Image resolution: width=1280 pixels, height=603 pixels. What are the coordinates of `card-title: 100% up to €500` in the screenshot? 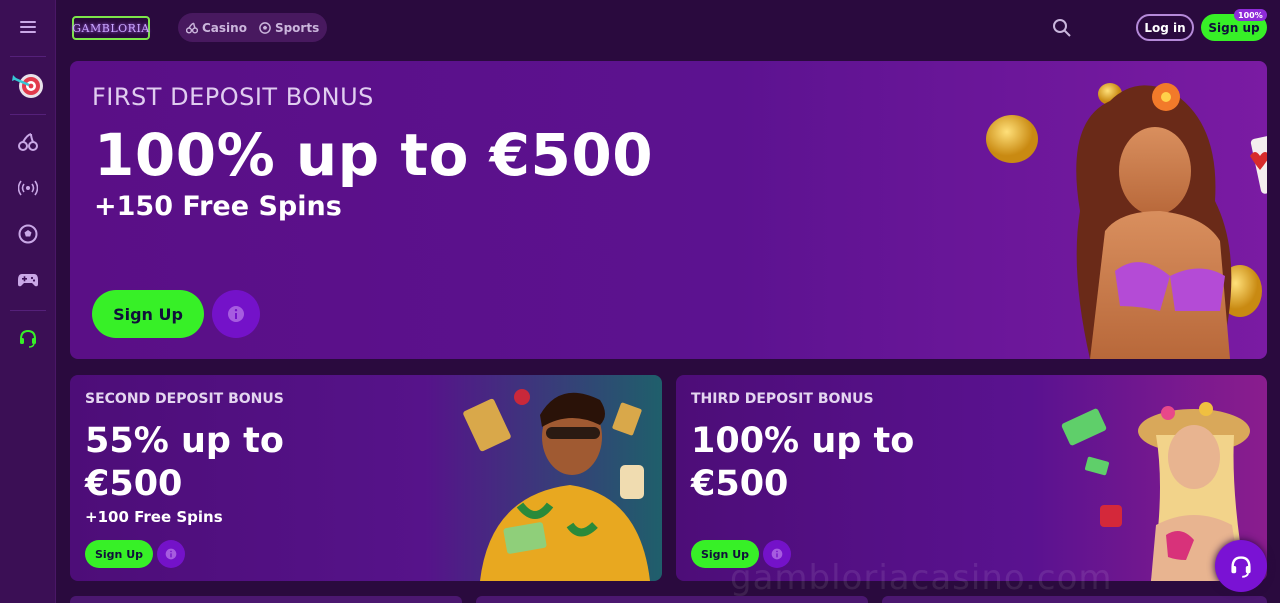 It's located at (821, 463).